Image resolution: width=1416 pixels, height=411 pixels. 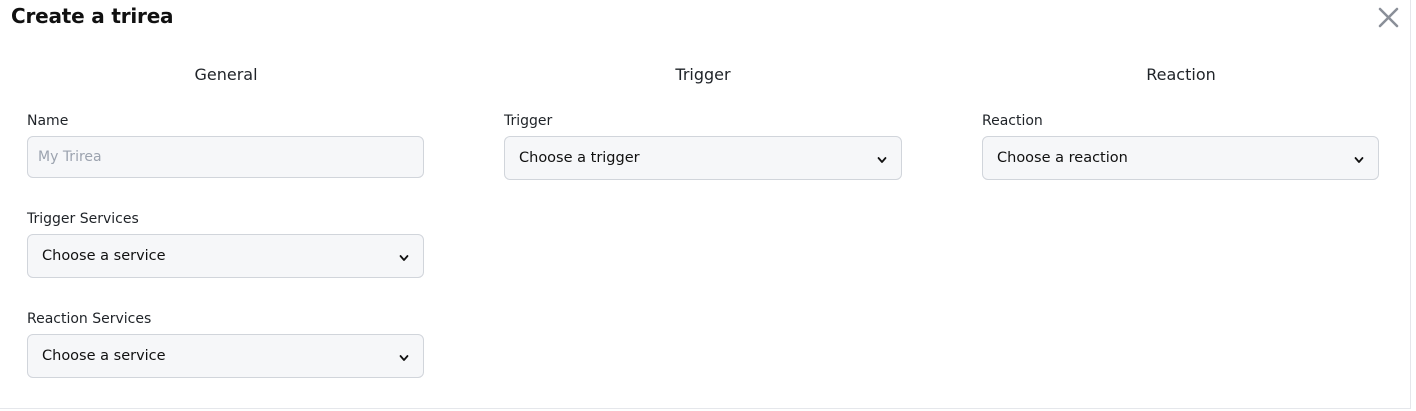 What do you see at coordinates (579, 158) in the screenshot?
I see `trigger-value: Choose a trigger` at bounding box center [579, 158].